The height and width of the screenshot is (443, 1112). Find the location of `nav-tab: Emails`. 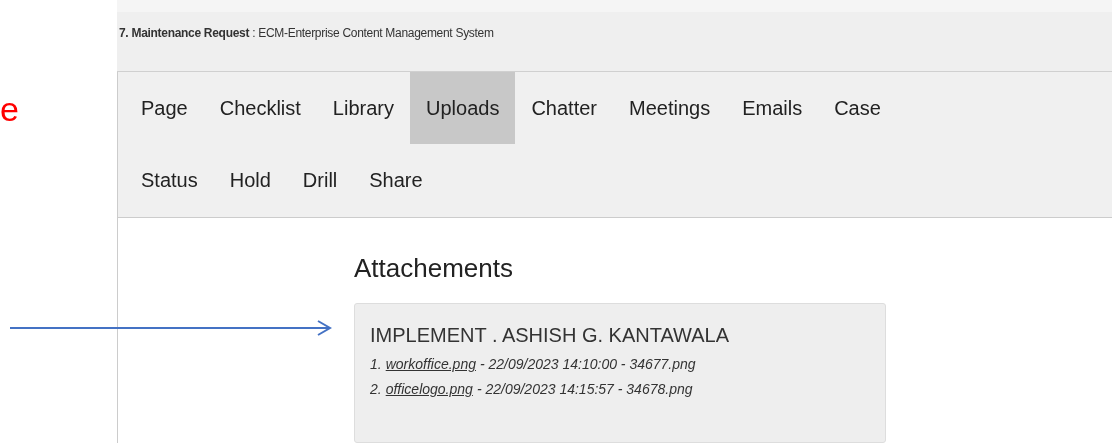

nav-tab: Emails is located at coordinates (772, 108).